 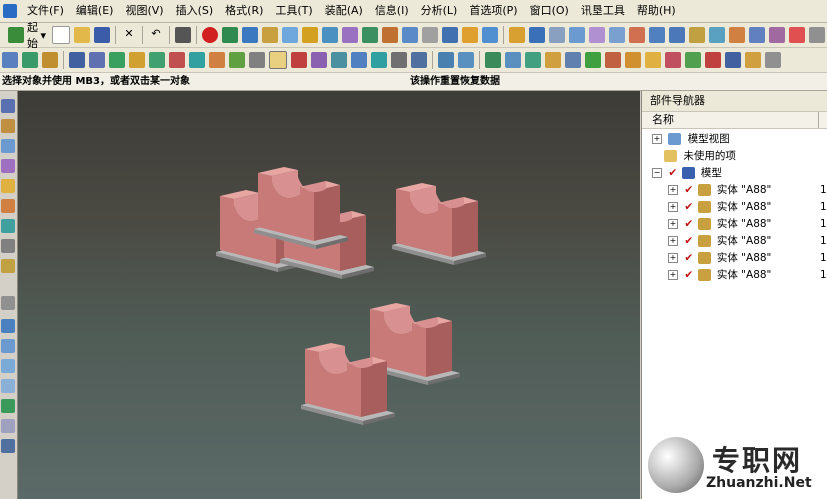 I want to click on view-iso-icon, so click(x=553, y=60).